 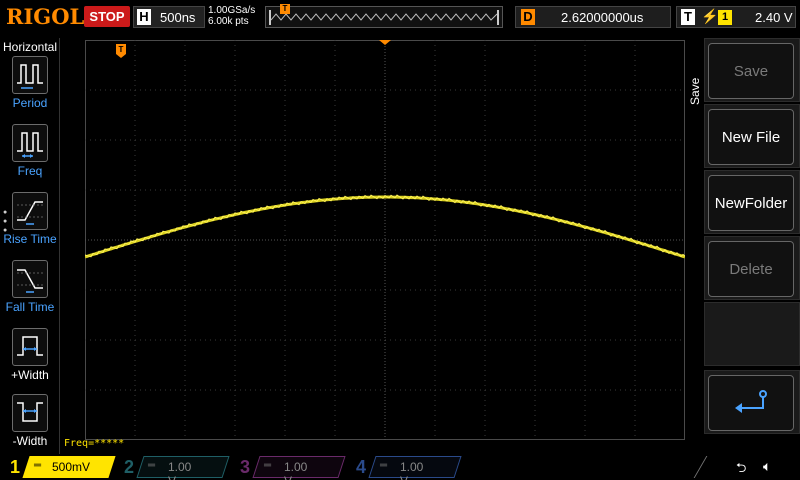 I want to click on negative-width-icon, so click(x=30, y=413).